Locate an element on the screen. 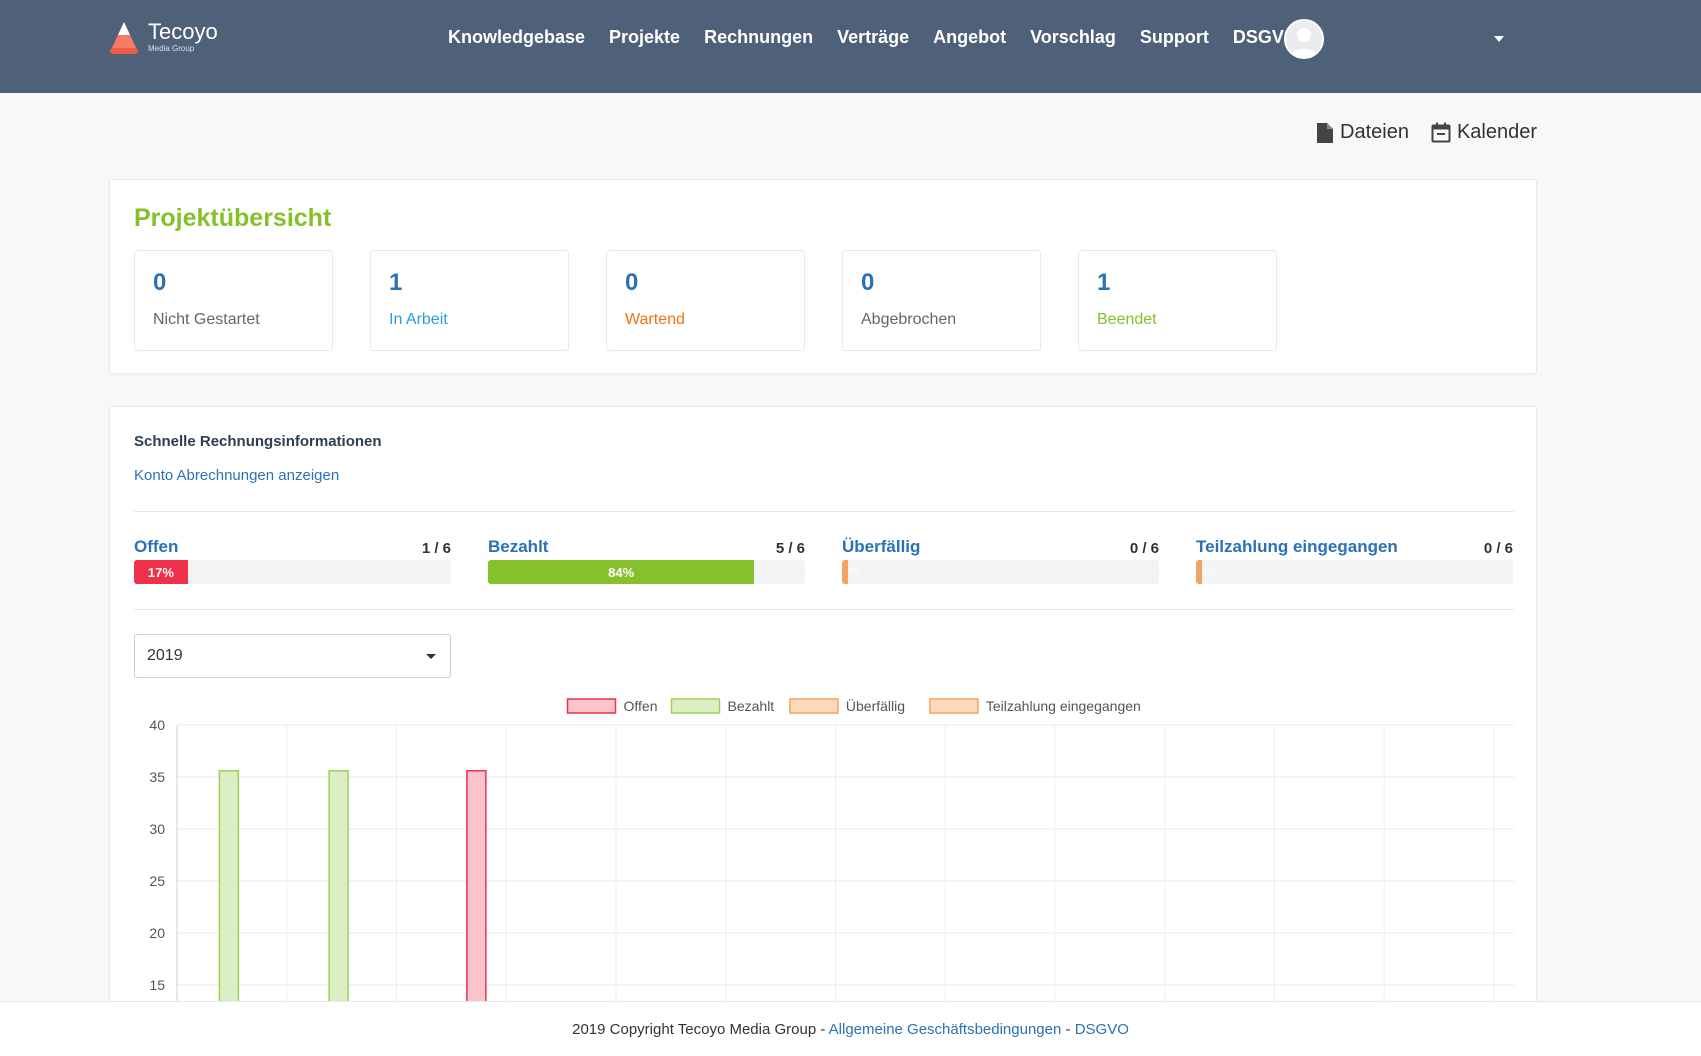 This screenshot has width=1701, height=1056. calendar-link-label: Kalender is located at coordinates (1496, 132).